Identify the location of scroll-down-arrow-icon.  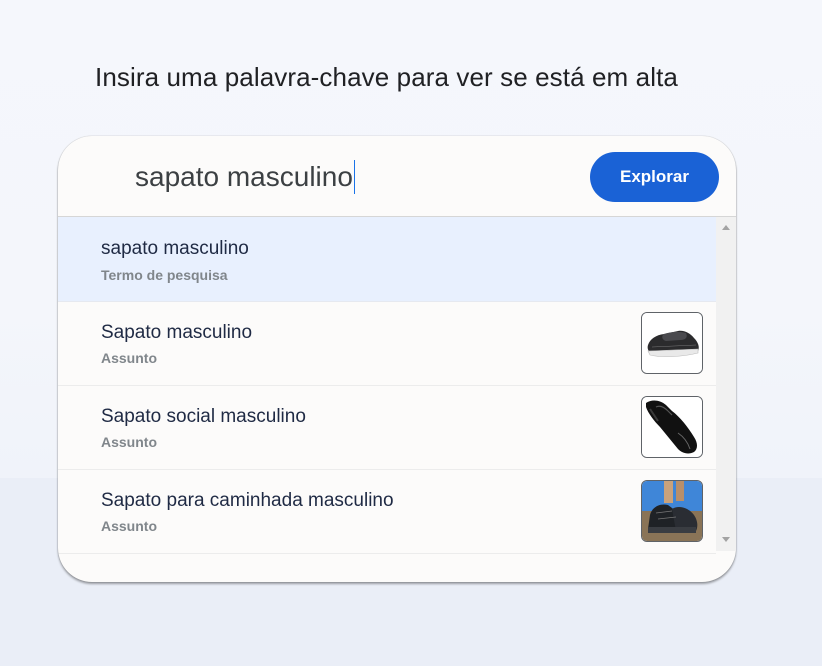
(726, 539).